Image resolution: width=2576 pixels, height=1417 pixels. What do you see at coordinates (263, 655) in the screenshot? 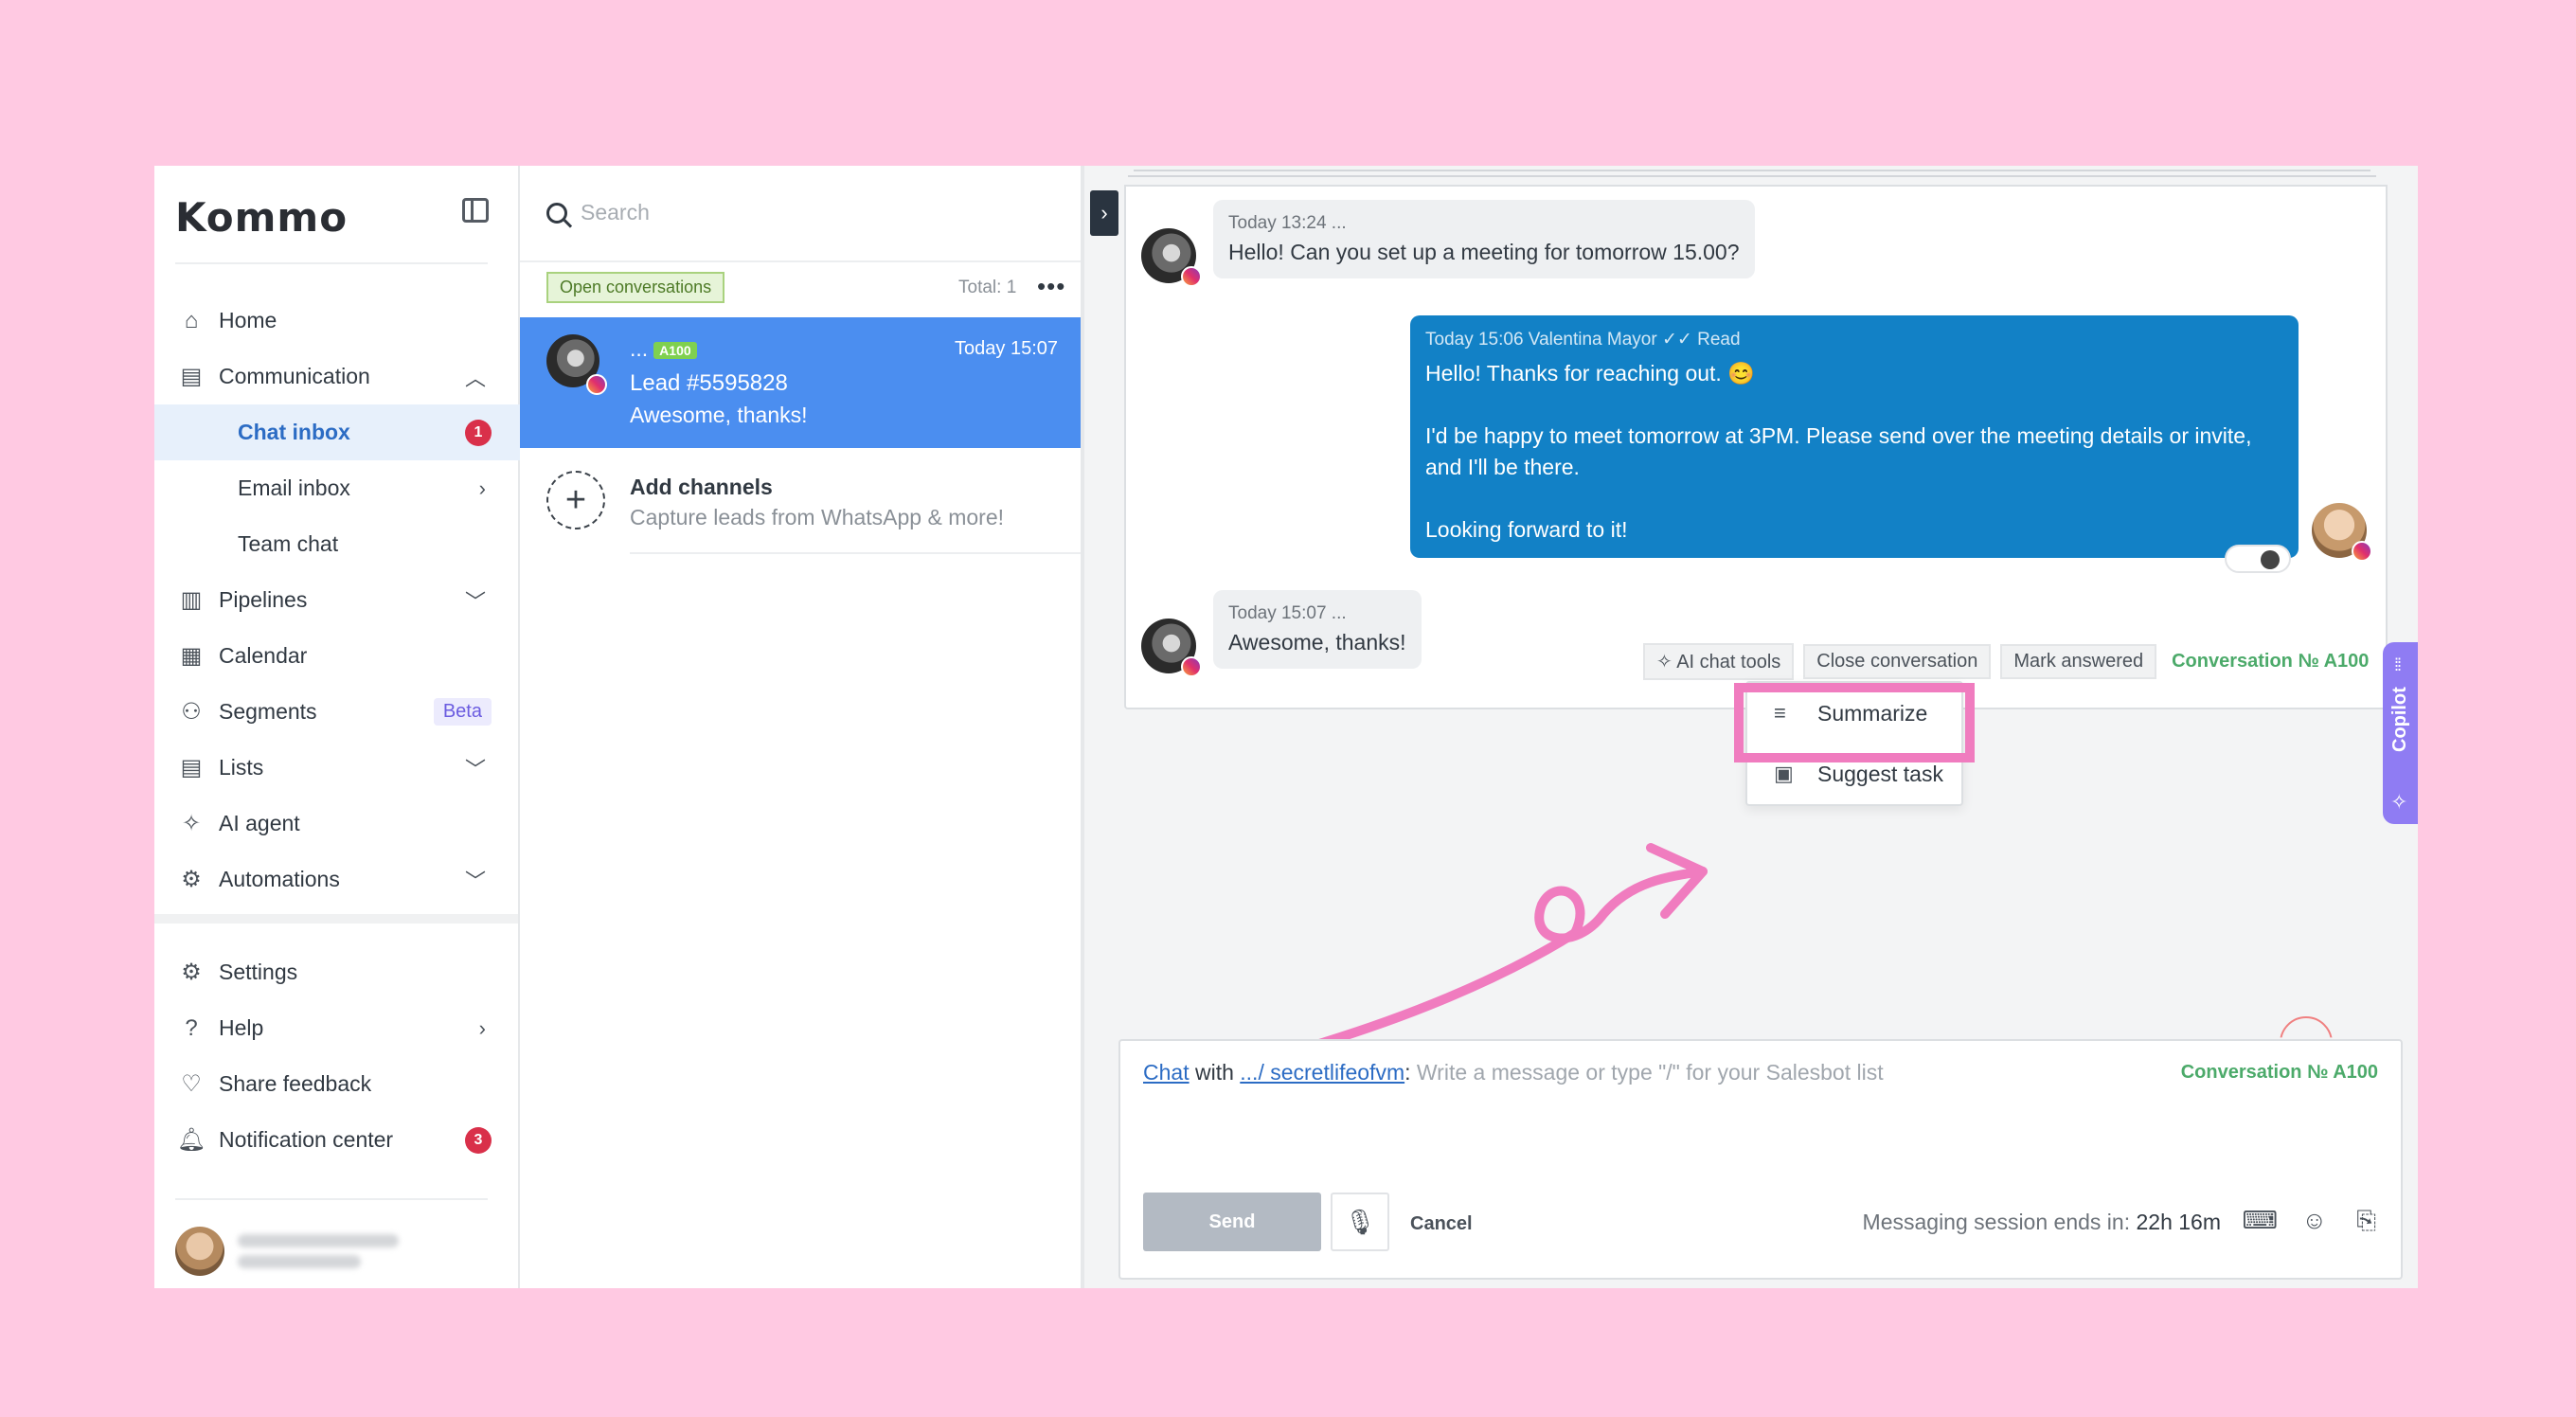
I see `nav-label: Calendar` at bounding box center [263, 655].